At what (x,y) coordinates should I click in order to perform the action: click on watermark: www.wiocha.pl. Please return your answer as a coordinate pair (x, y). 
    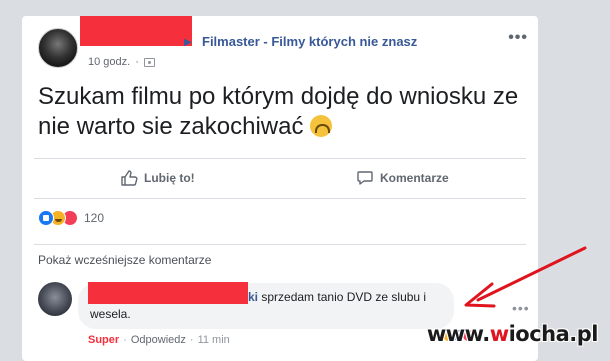
    Looking at the image, I should click on (512, 334).